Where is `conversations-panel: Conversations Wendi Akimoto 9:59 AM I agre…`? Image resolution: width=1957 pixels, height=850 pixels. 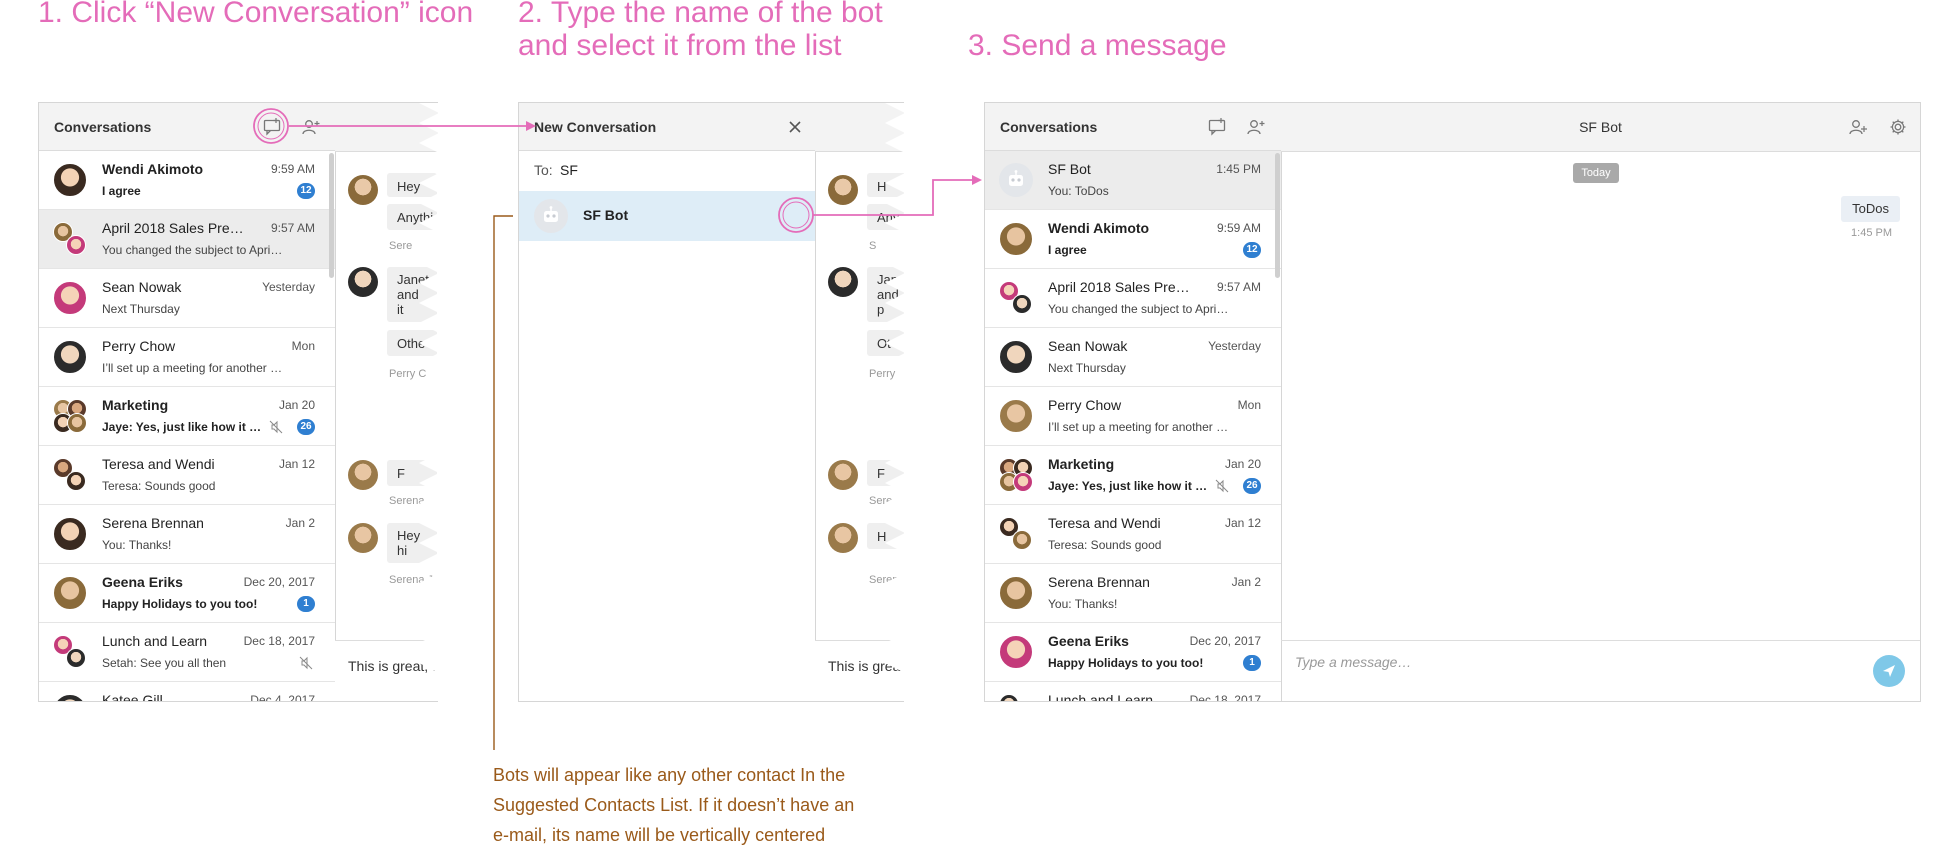
conversations-panel: Conversations Wendi Akimoto 9:59 AM I agre… is located at coordinates (187, 402).